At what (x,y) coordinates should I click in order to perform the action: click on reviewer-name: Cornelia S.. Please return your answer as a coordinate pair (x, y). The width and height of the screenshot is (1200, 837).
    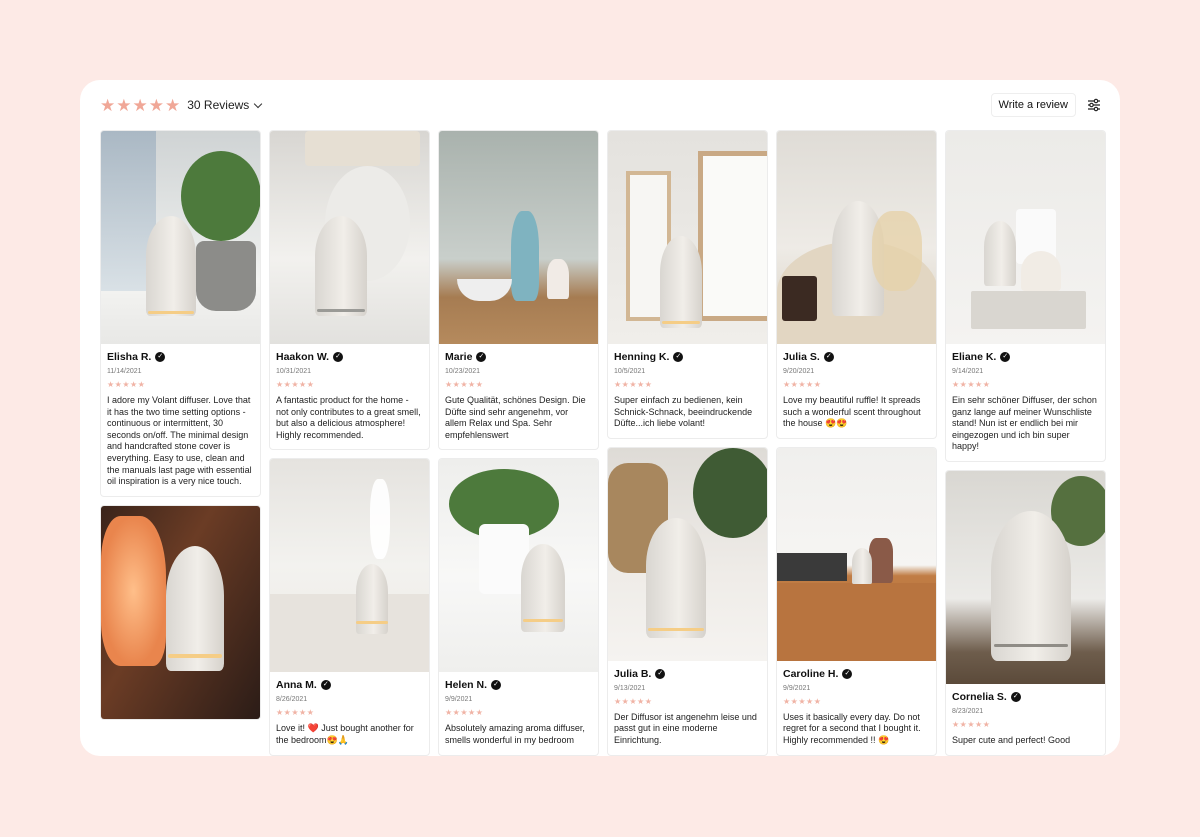
    Looking at the image, I should click on (979, 696).